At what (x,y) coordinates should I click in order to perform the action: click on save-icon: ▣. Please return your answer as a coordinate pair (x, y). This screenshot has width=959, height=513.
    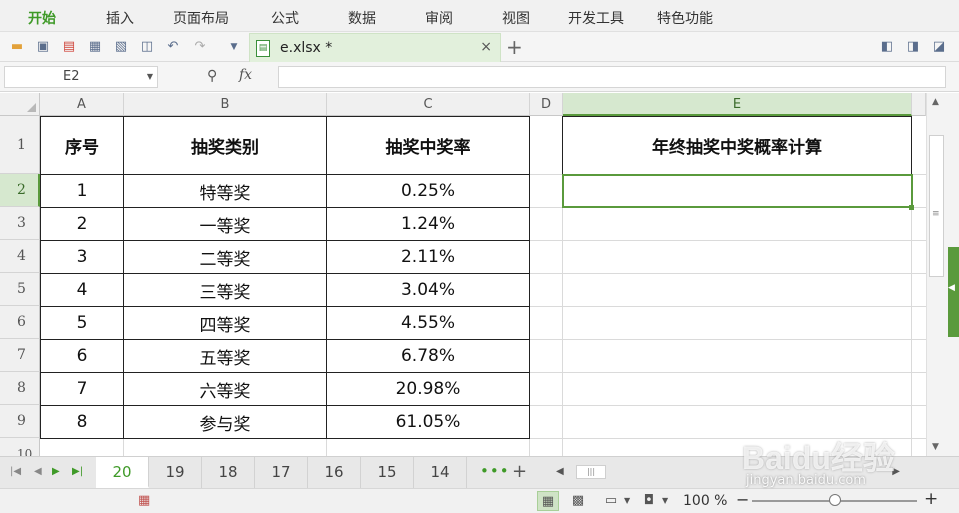
    Looking at the image, I should click on (43, 47).